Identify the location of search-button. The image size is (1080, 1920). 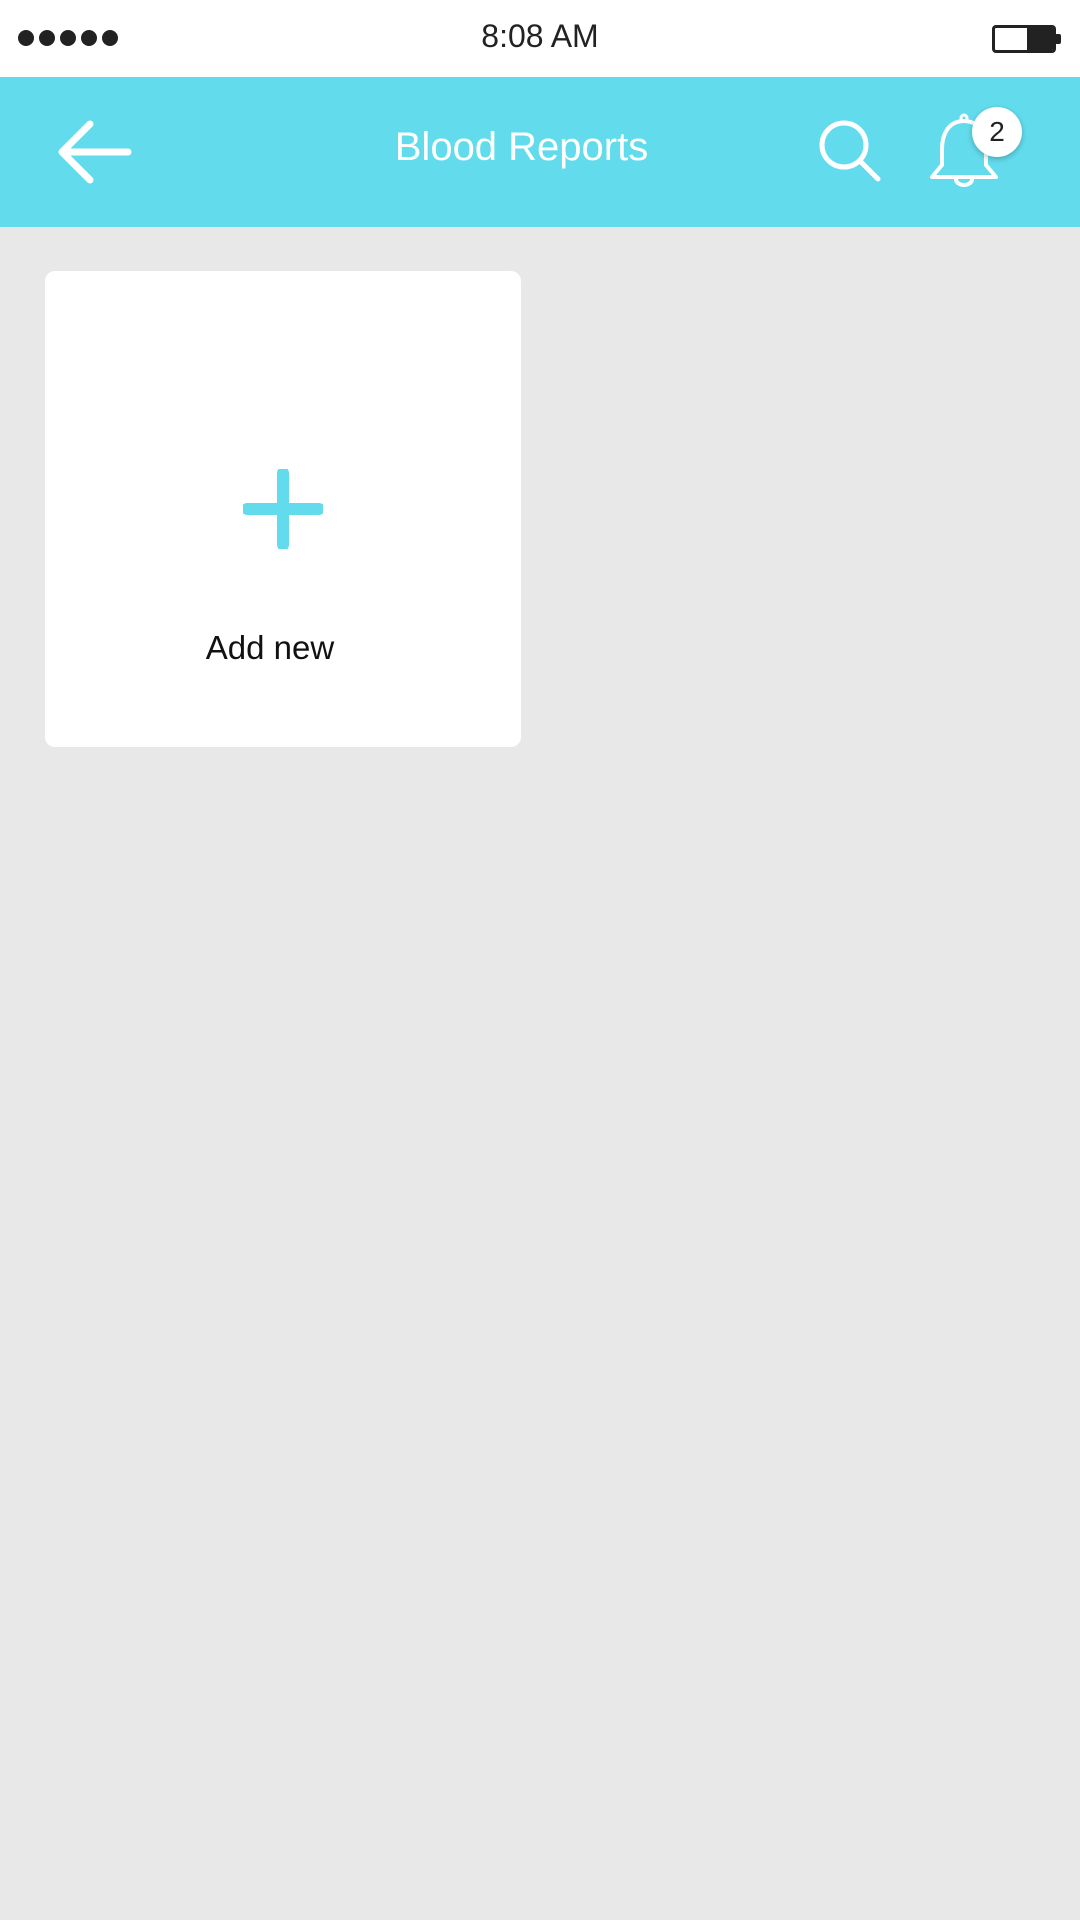
(851, 152).